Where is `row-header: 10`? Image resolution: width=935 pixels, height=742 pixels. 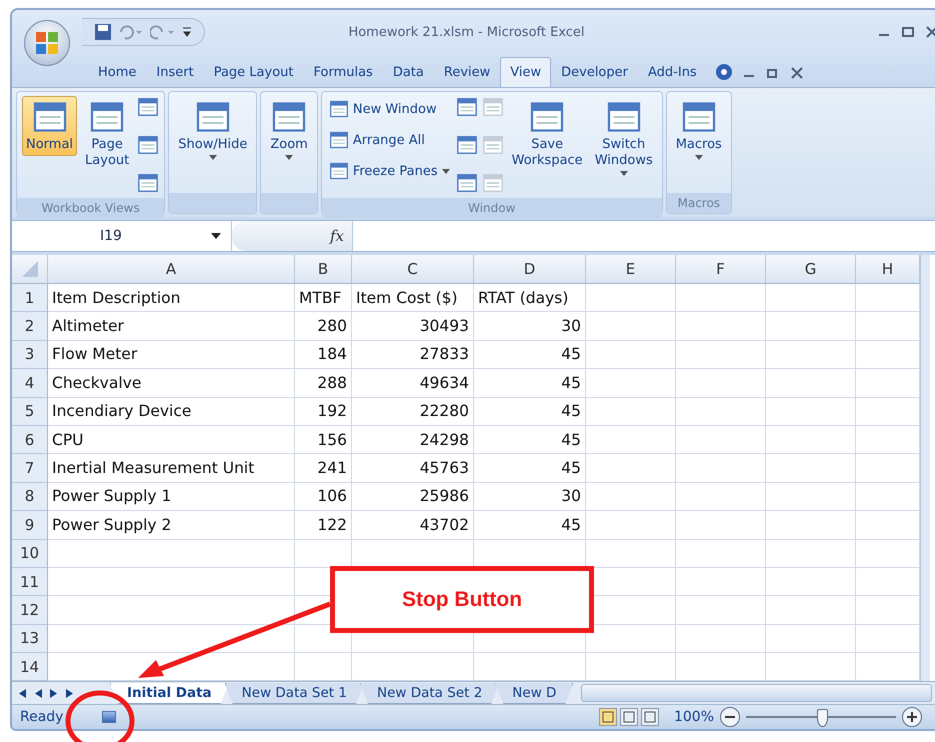
row-header: 10 is located at coordinates (30, 554).